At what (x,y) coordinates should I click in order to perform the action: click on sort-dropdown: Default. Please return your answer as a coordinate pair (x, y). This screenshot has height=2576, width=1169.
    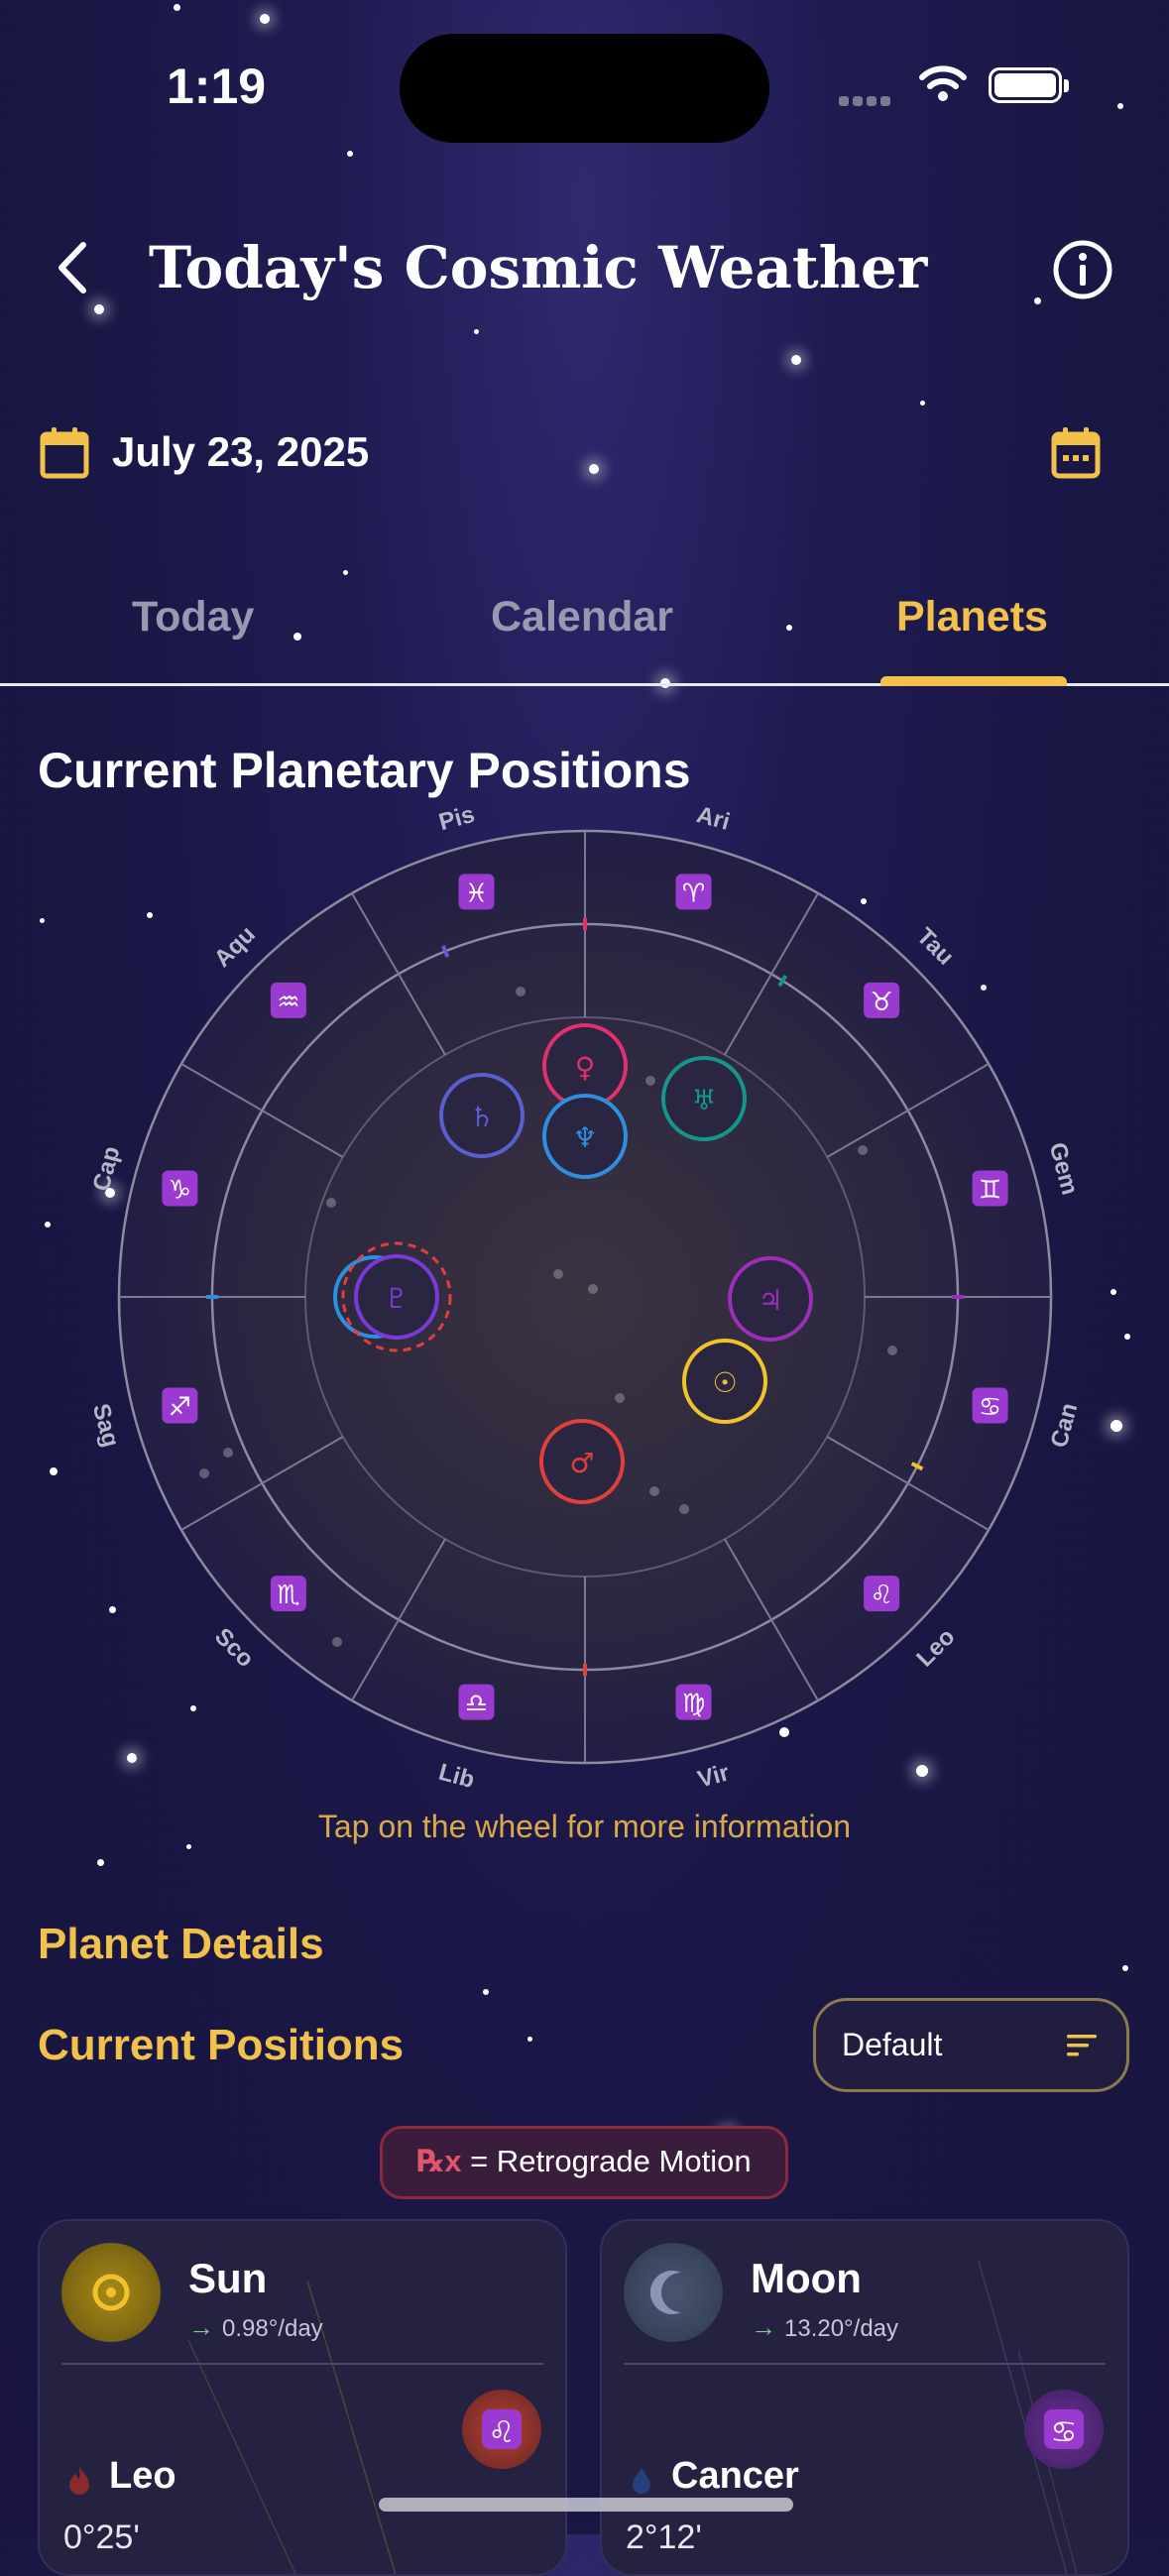
    Looking at the image, I should click on (971, 2045).